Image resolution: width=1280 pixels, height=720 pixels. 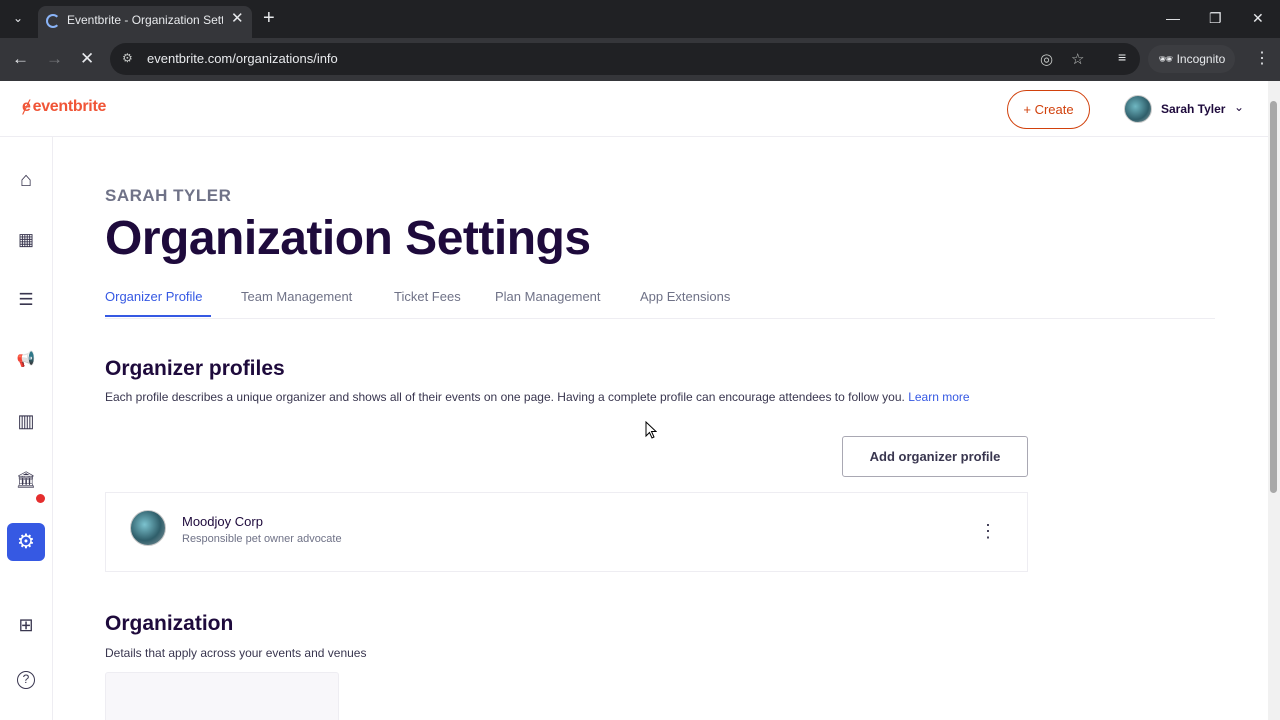 What do you see at coordinates (1077, 59) in the screenshot?
I see `bookmark-star-icon: ☆` at bounding box center [1077, 59].